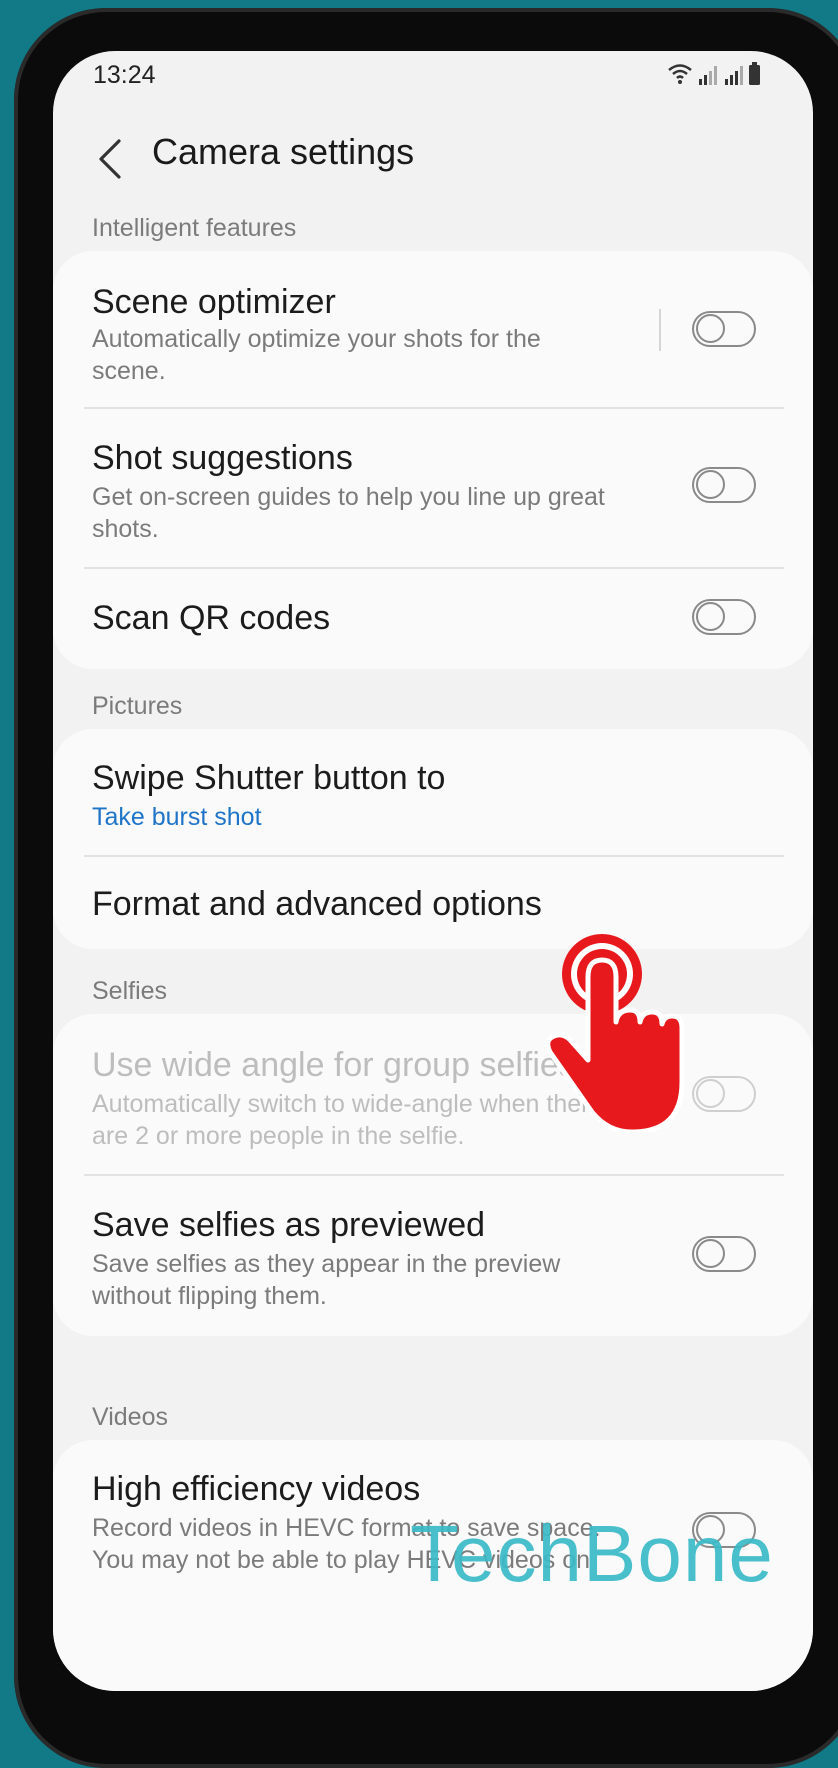 Image resolution: width=838 pixels, height=1768 pixels. I want to click on battery-icon, so click(754, 73).